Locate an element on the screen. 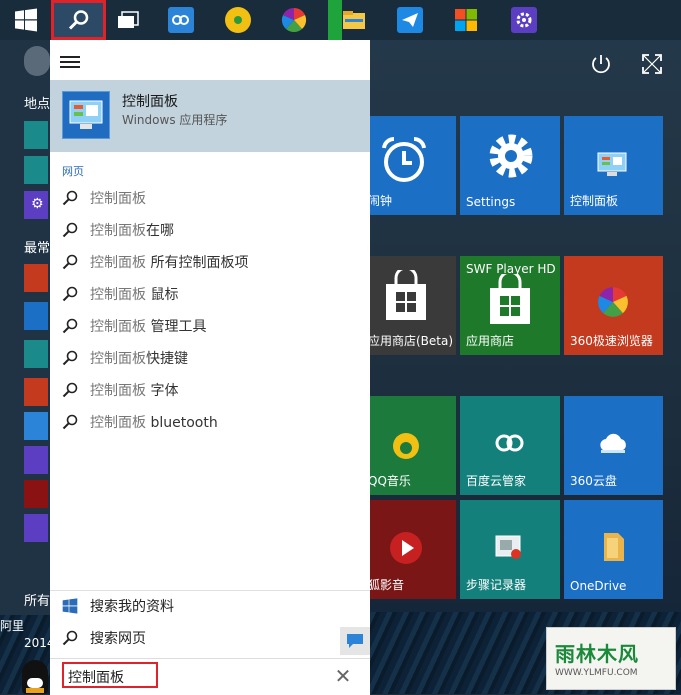  control-panel-icon is located at coordinates (612, 164).